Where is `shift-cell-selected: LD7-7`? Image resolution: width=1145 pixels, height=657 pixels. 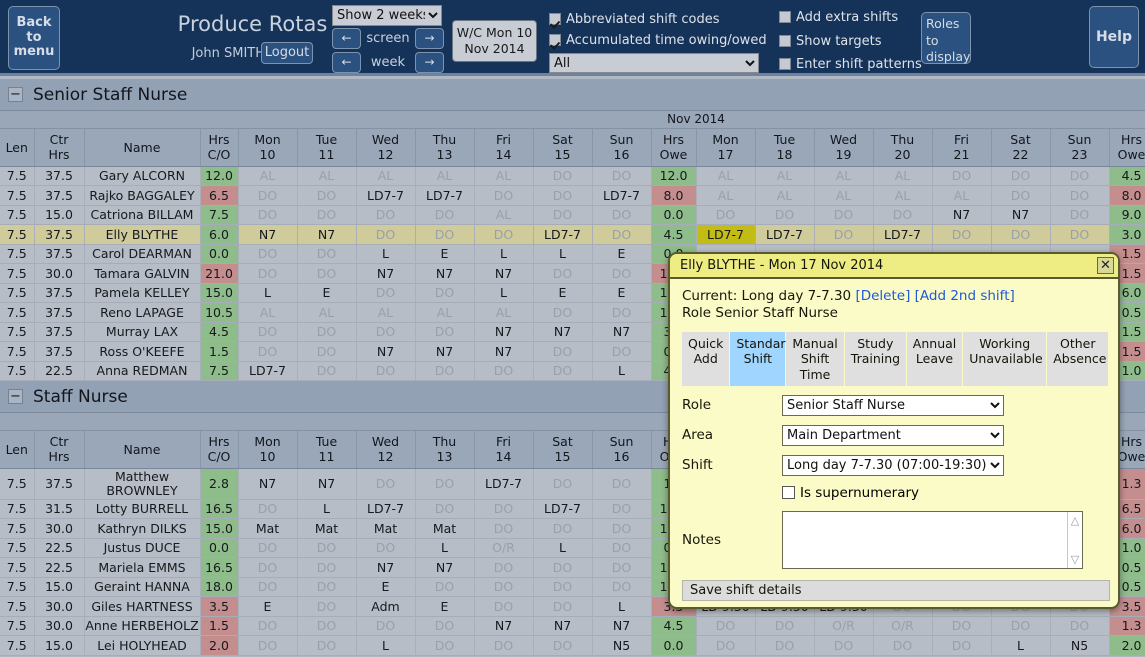 shift-cell-selected: LD7-7 is located at coordinates (726, 234).